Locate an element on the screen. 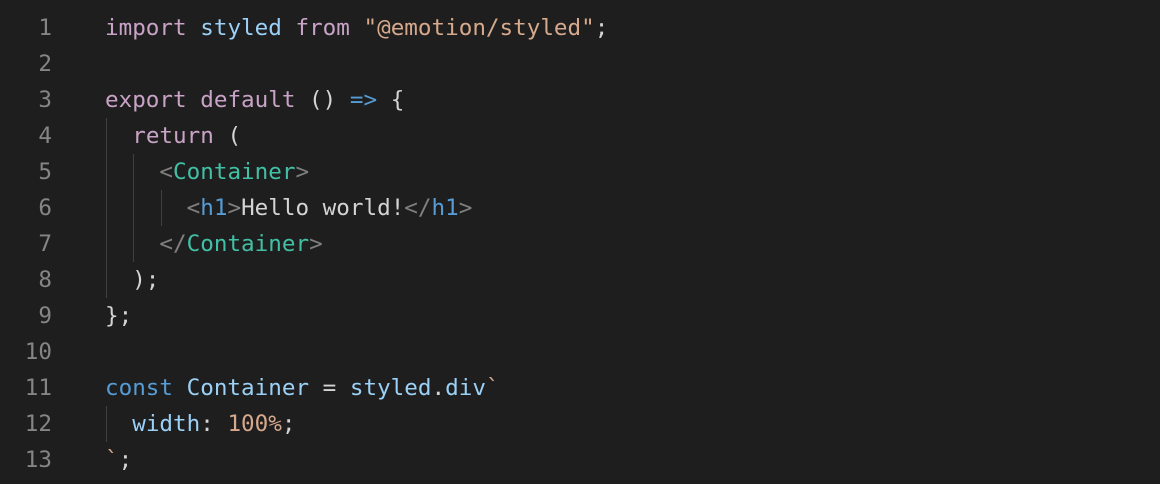 Image resolution: width=1160 pixels, height=484 pixels. code-text: <h1>Hello world!</h1> is located at coordinates (289, 208).